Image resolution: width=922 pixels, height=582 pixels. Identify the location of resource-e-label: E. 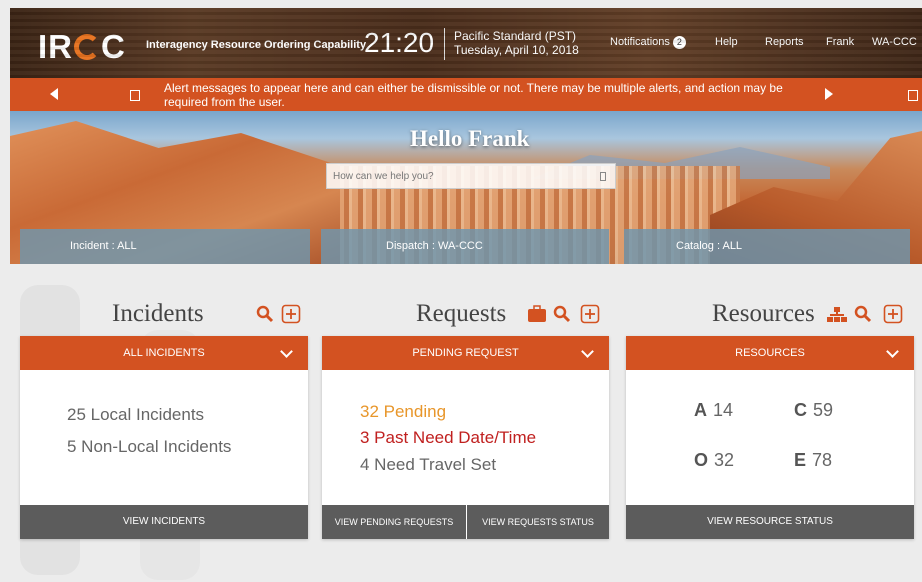
(800, 460).